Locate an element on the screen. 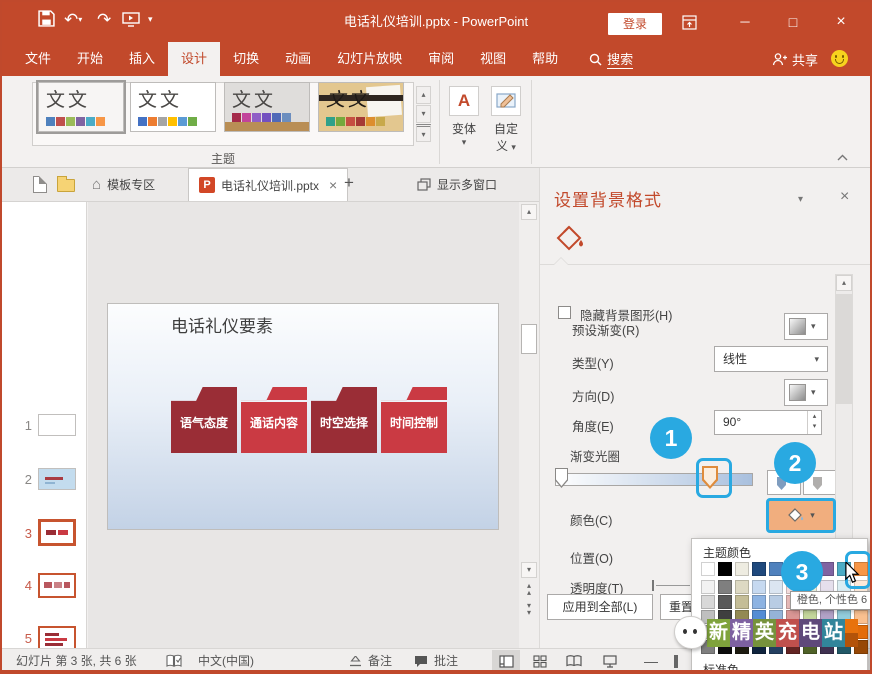  folder-shape-4: 时间控制 is located at coordinates (414, 420).